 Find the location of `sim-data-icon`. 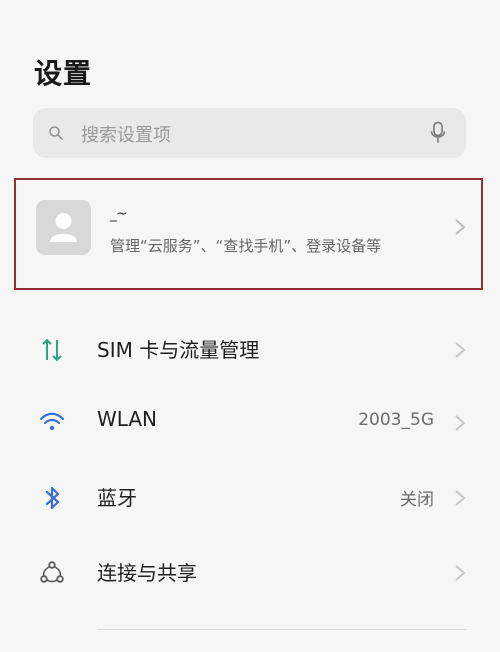

sim-data-icon is located at coordinates (52, 350).